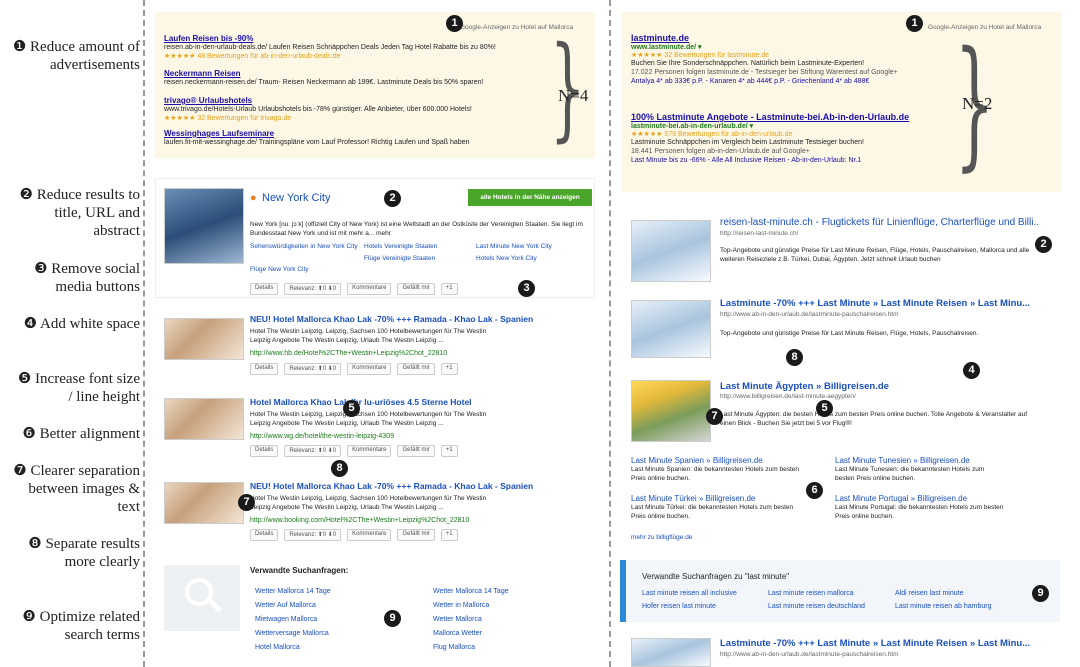 Image resolution: width=1080 pixels, height=667 pixels. I want to click on marker-1-right: 1, so click(914, 23).